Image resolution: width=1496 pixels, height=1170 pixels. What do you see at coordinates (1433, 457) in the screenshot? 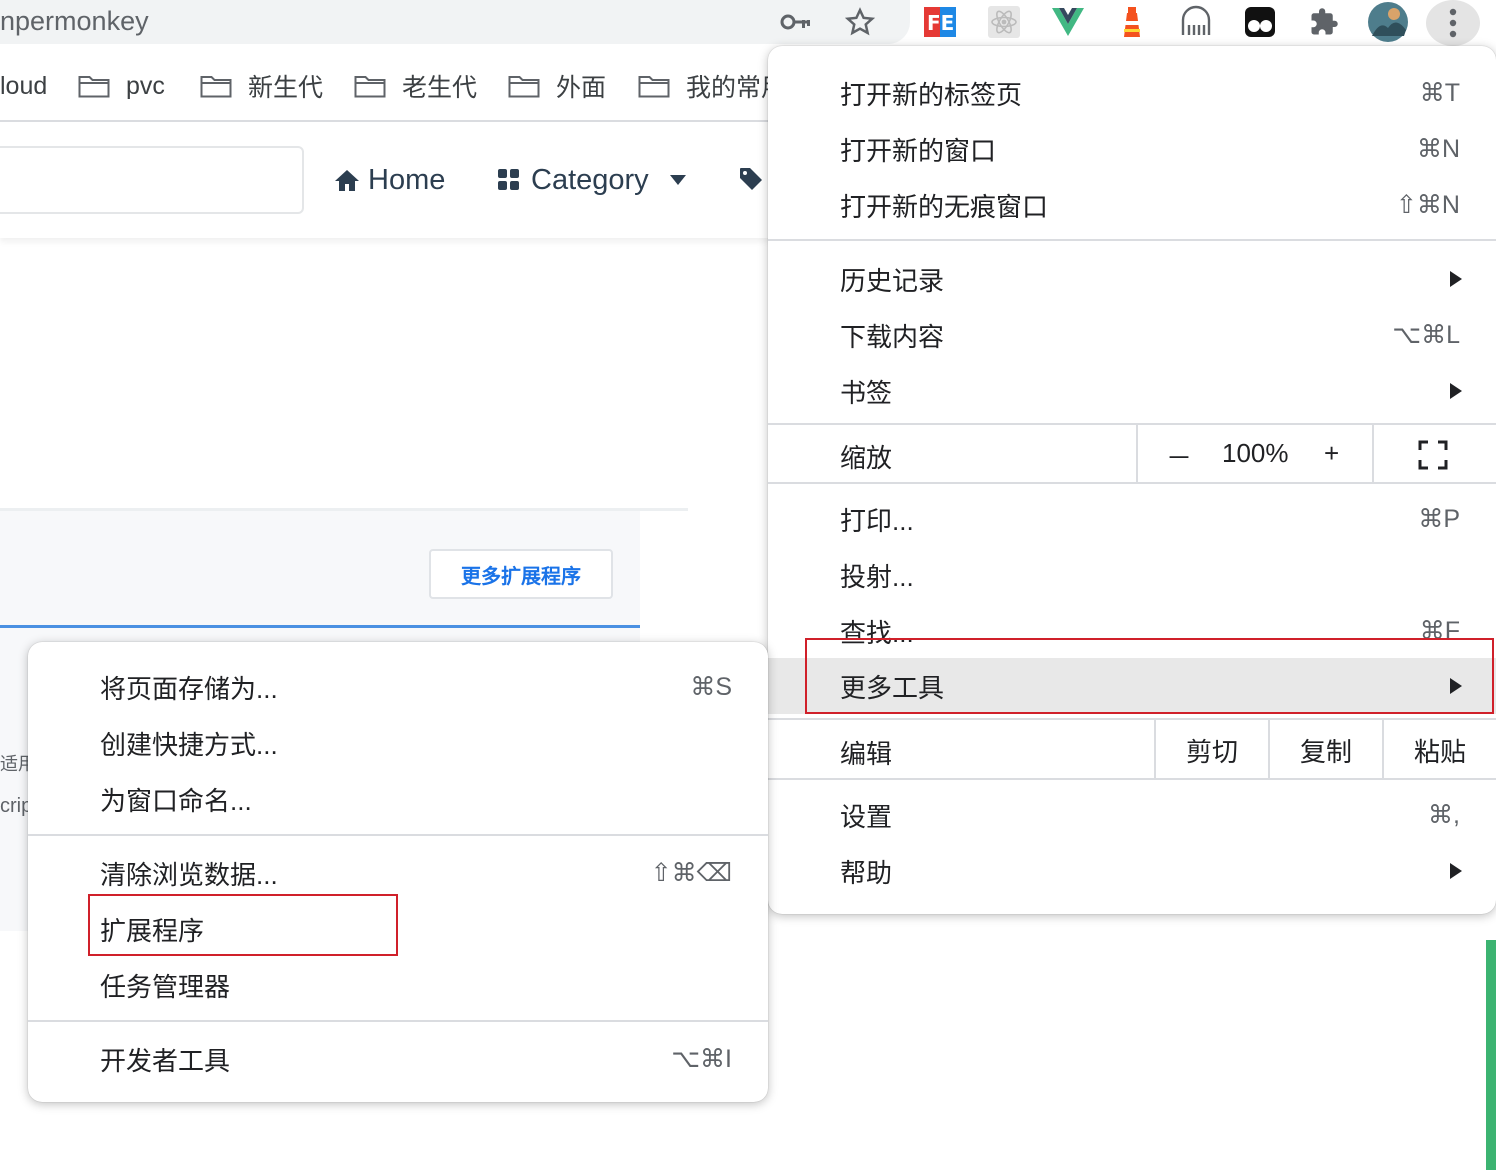
I see `fullscreen-icon` at bounding box center [1433, 457].